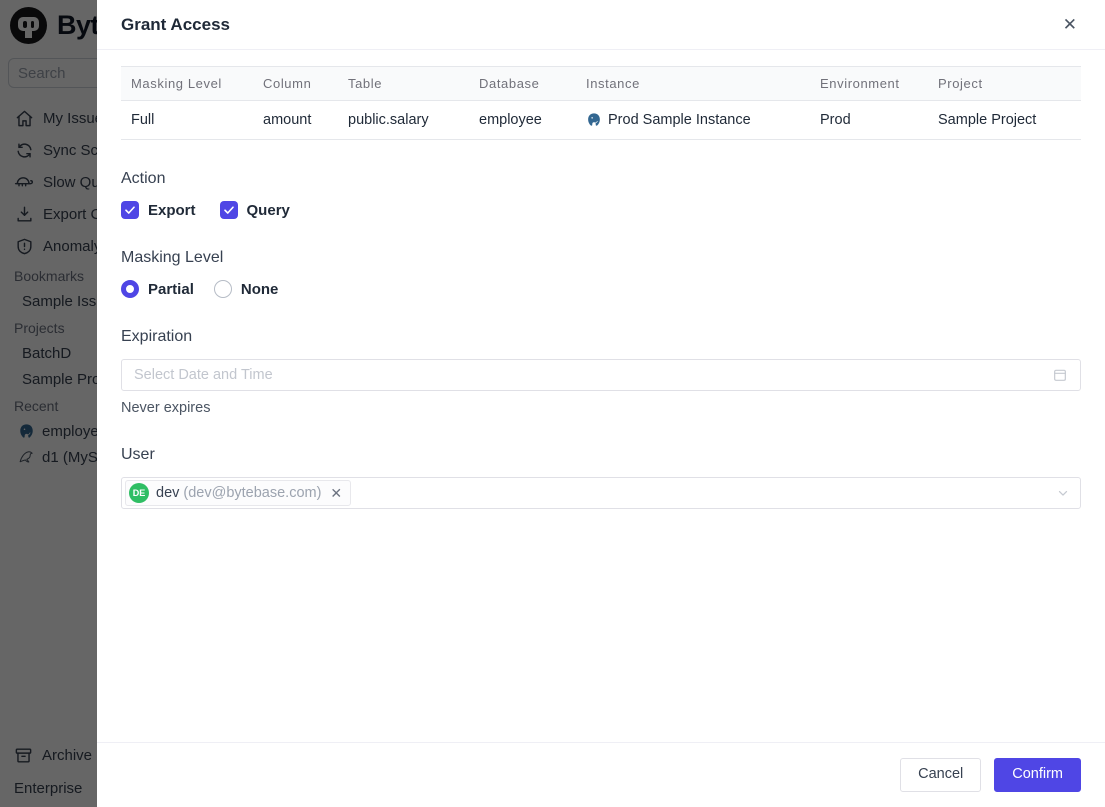 The width and height of the screenshot is (1105, 807). Describe the element at coordinates (522, 83) in the screenshot. I see `column-header-database: Database` at that location.